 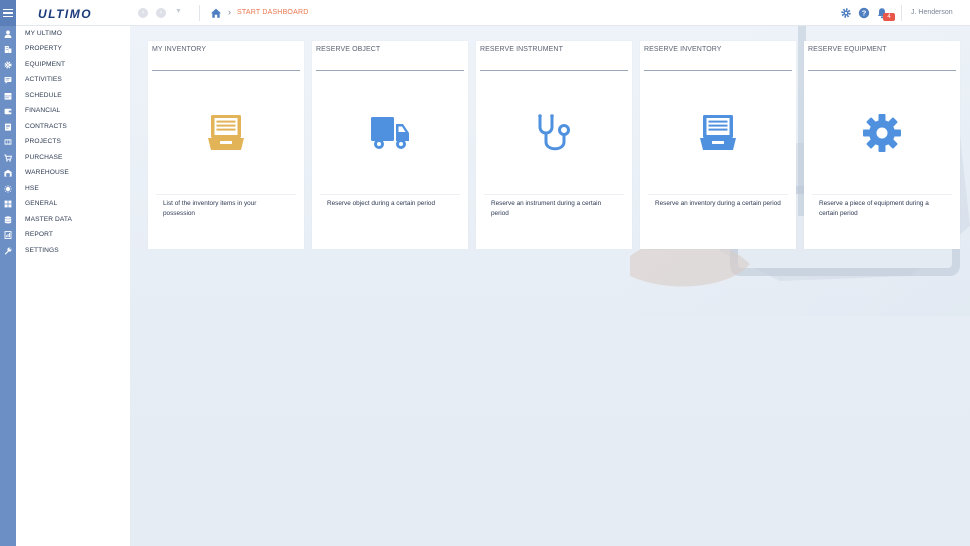 I want to click on report-icon, so click(x=8, y=235).